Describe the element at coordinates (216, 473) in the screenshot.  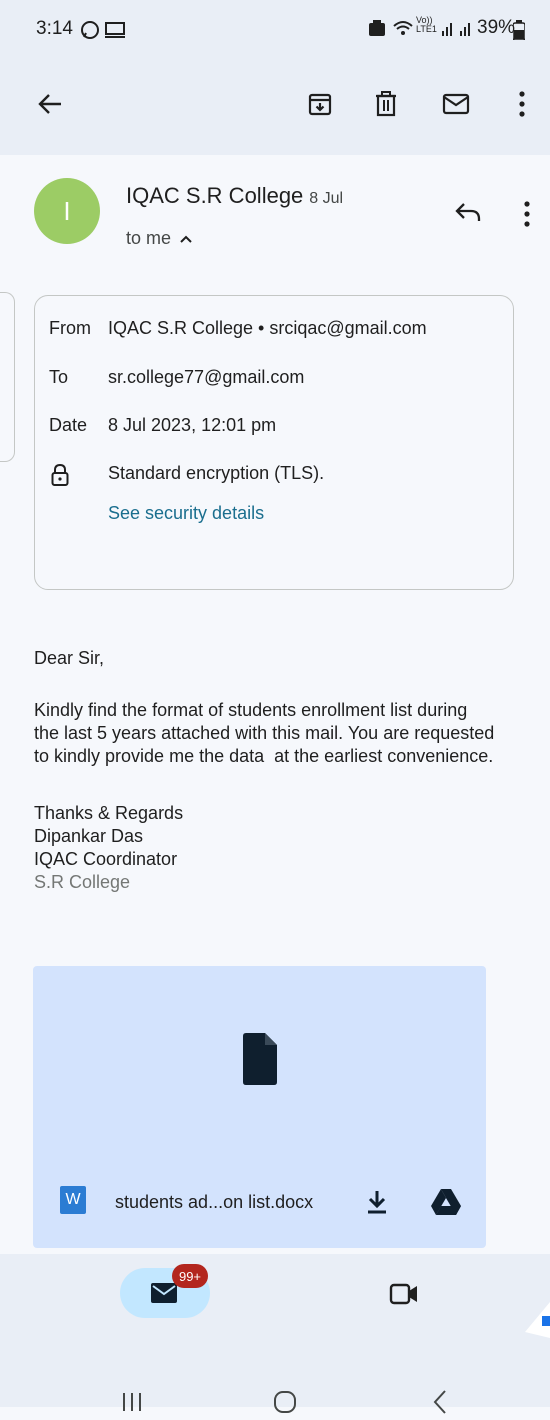
I see `encryption-text: Standard encryption (TLS).` at that location.